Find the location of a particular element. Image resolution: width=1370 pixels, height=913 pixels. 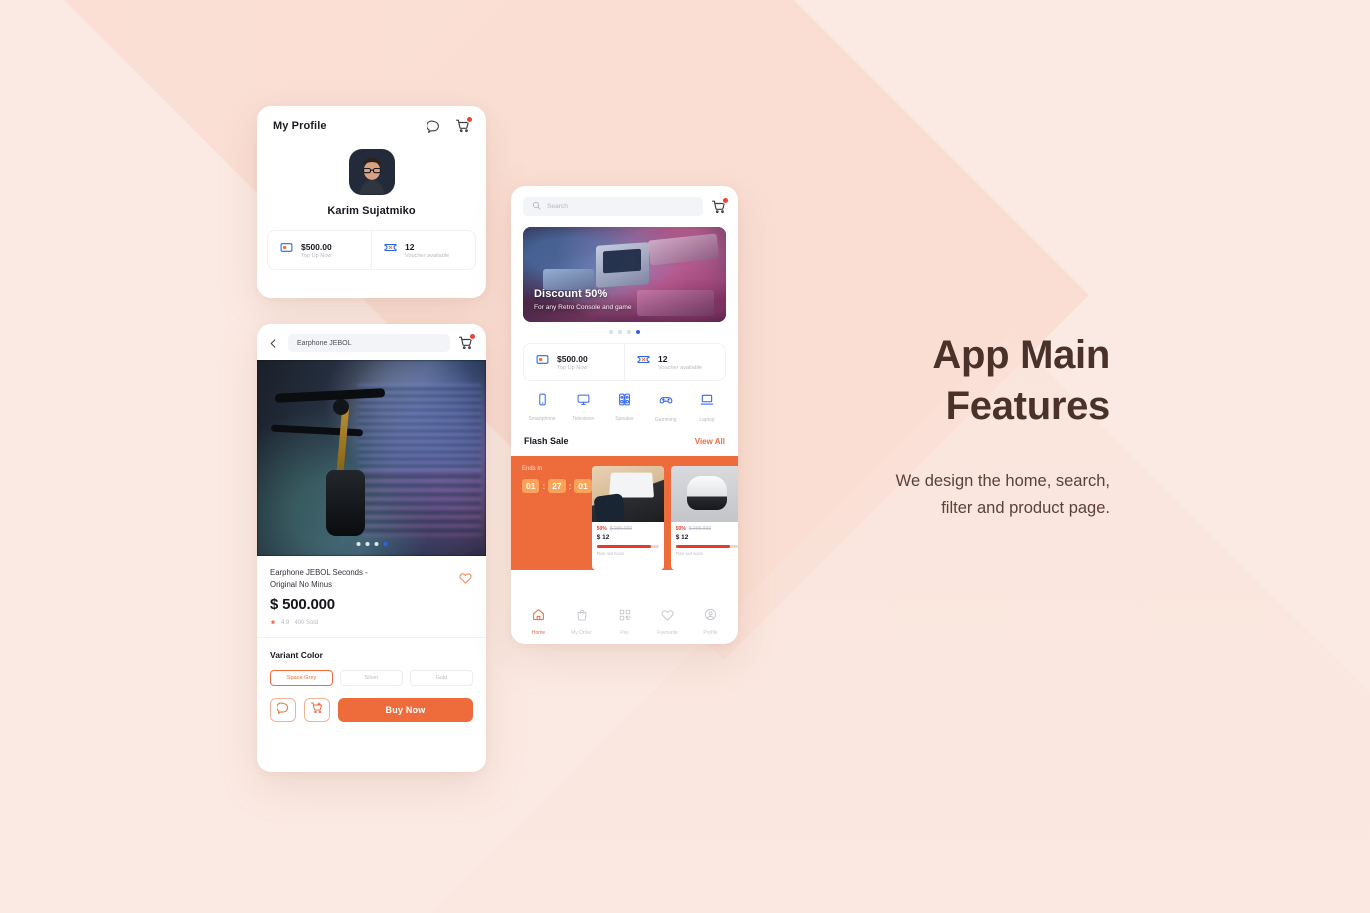

profile-icon is located at coordinates (710, 617).